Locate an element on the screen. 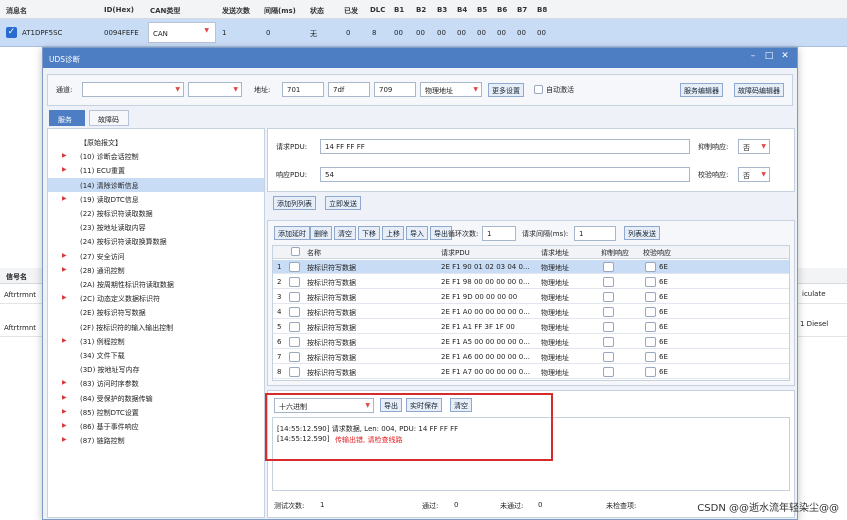 This screenshot has width=847, height=520. minimize-icon: – is located at coordinates (753, 56).